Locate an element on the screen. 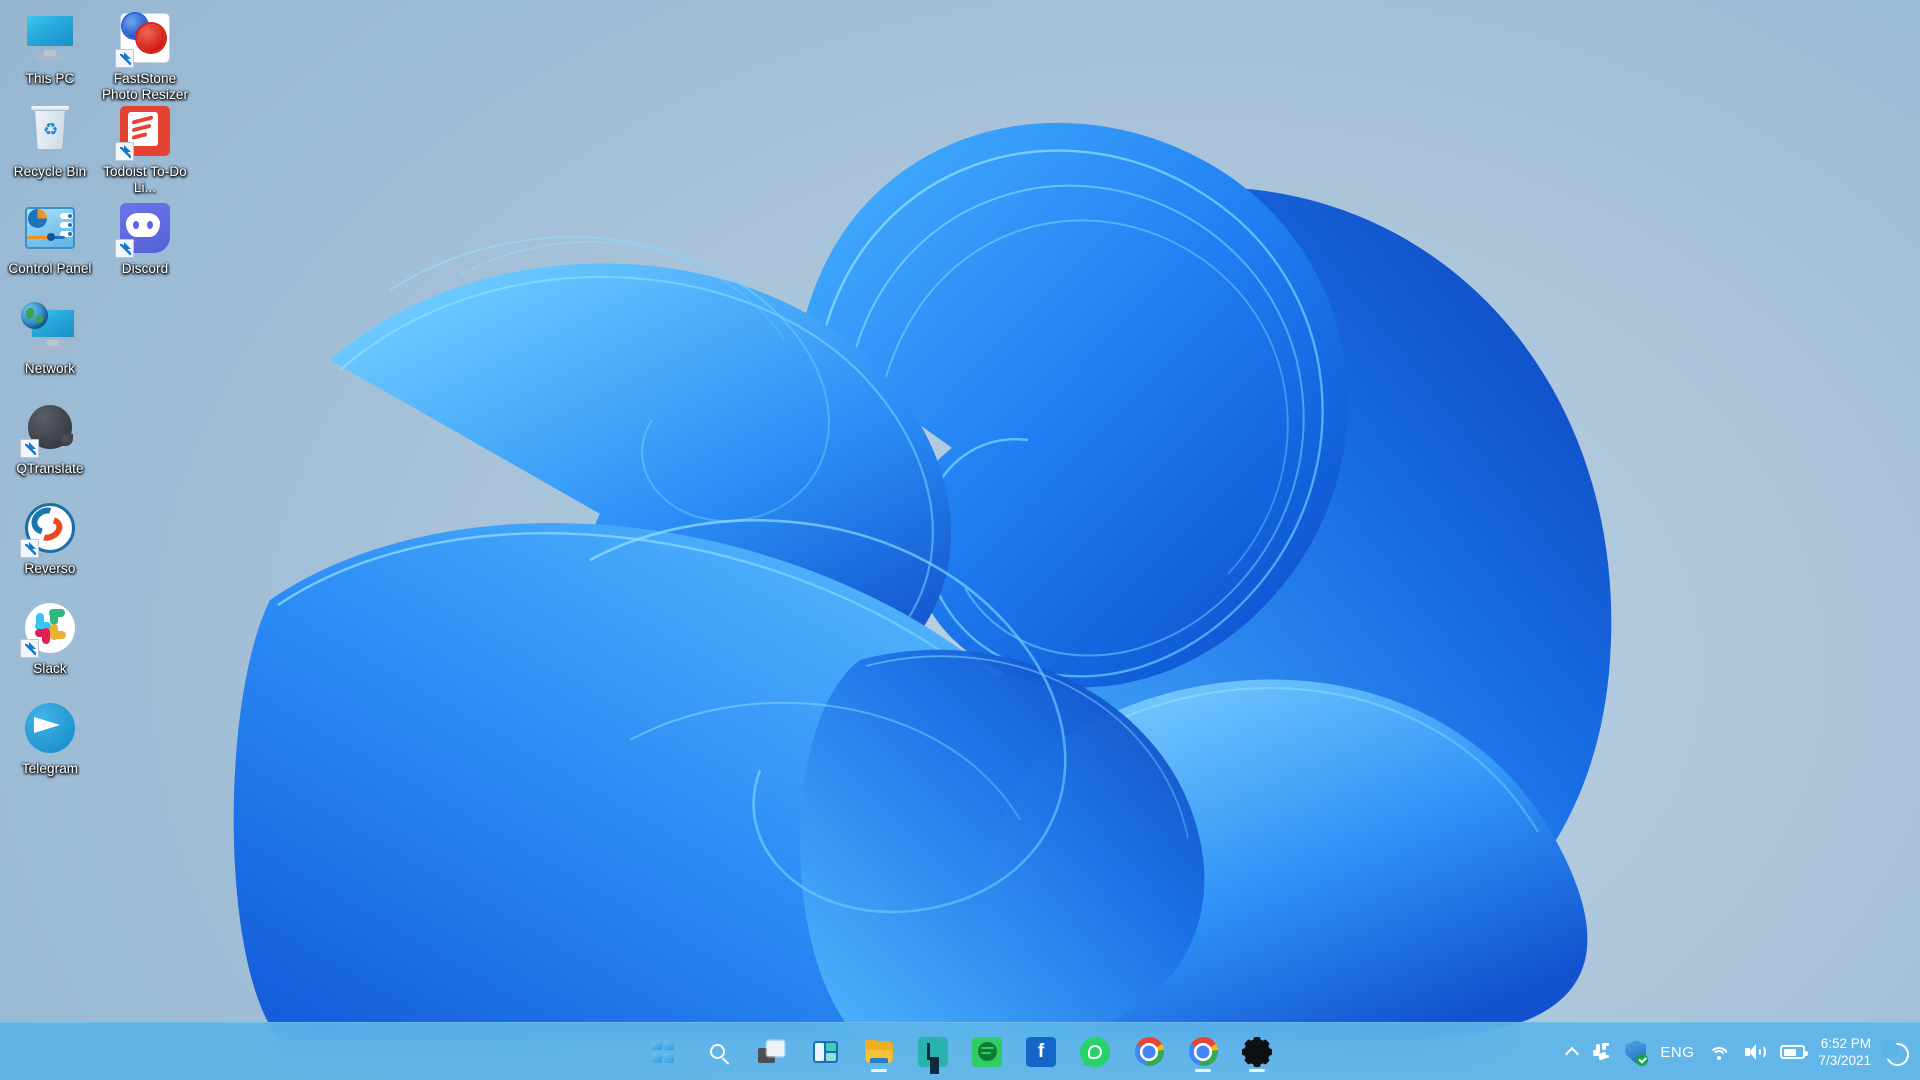 Image resolution: width=1920 pixels, height=1080 pixels. taskbar-task-view-button is located at coordinates (771, 1052).